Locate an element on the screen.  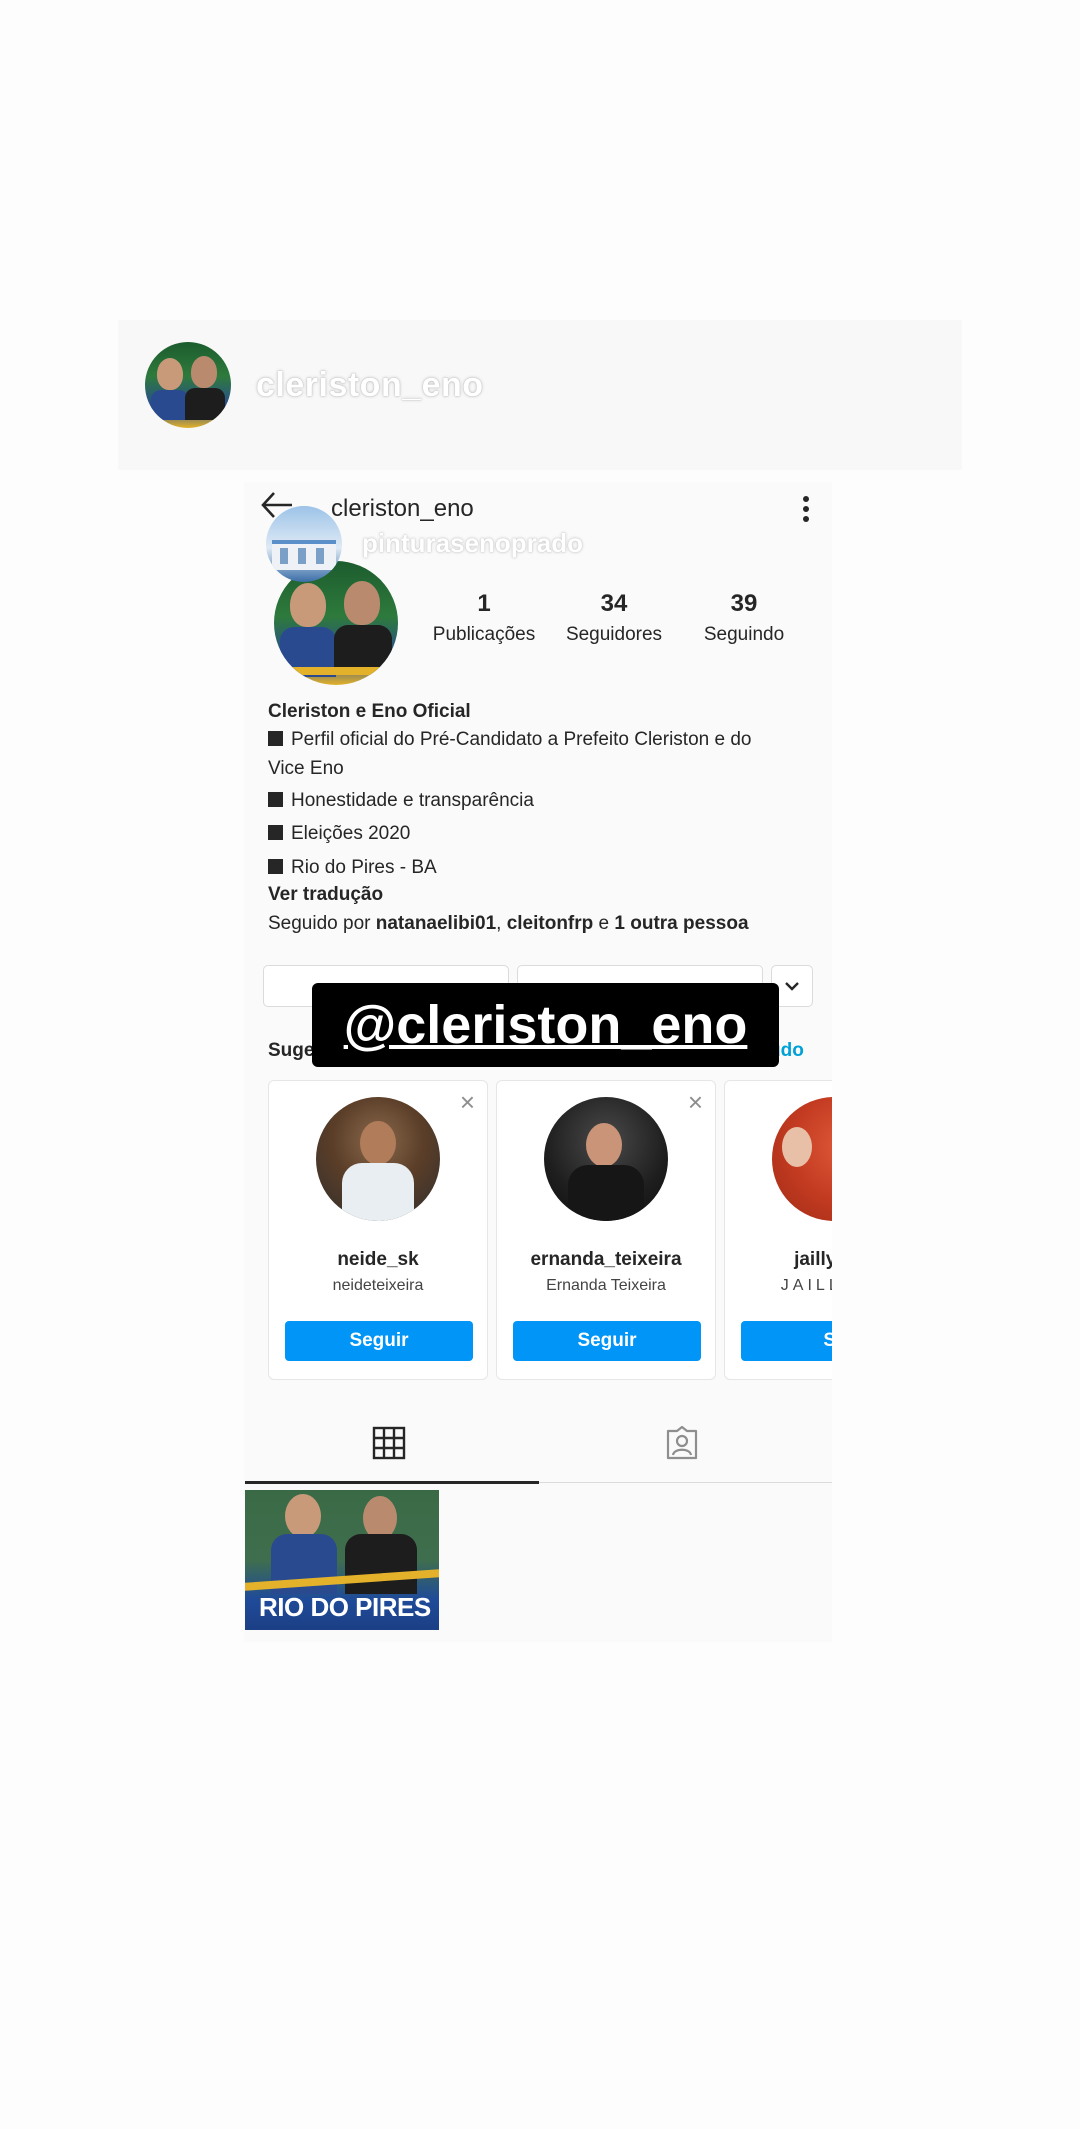
suggestion-fullname: JAILLY is located at coordinates (806, 1285).